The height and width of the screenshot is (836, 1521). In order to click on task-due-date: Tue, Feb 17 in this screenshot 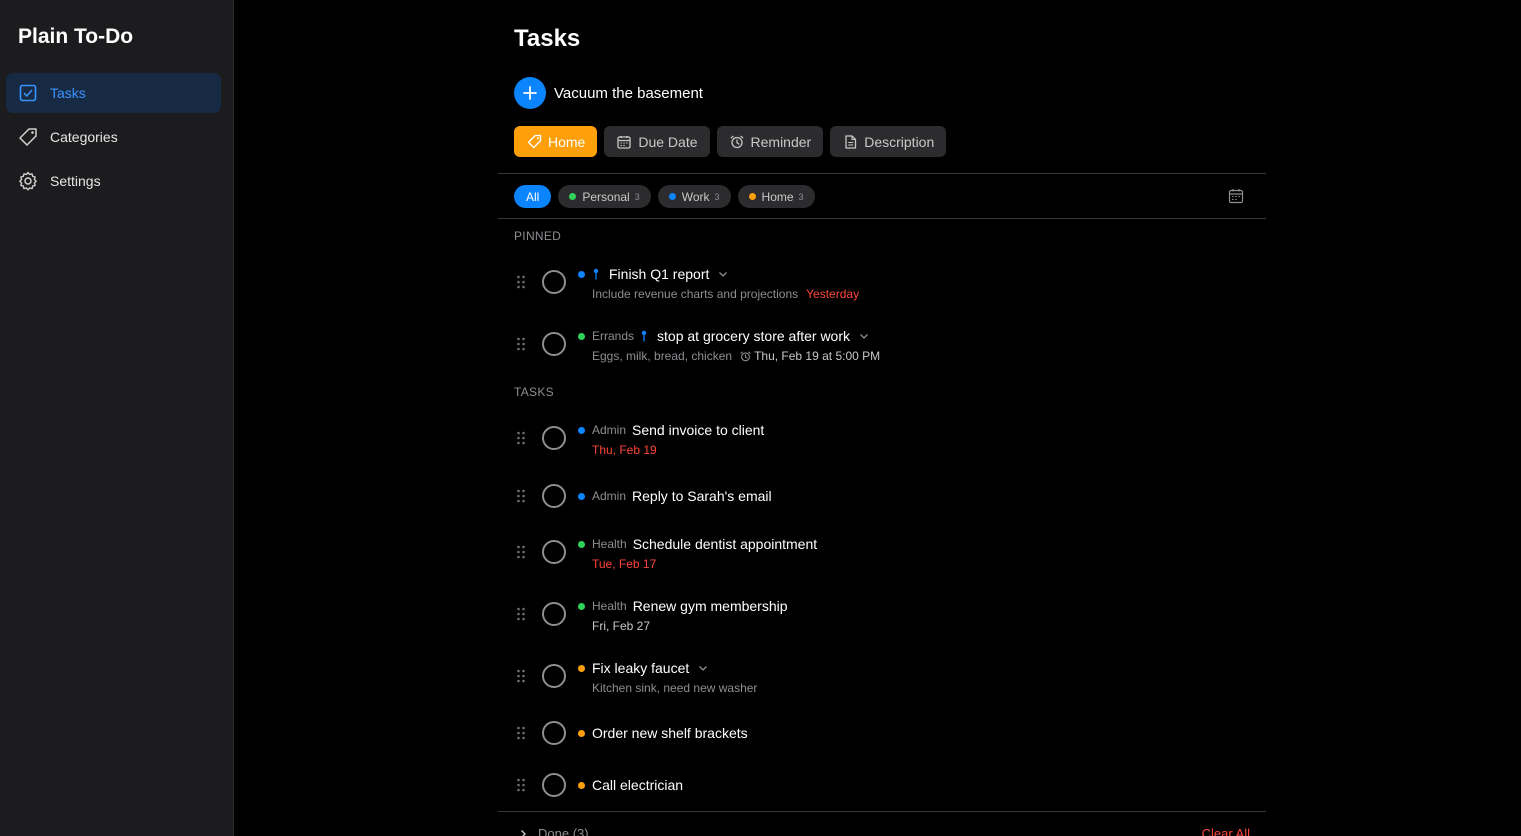, I will do `click(624, 564)`.